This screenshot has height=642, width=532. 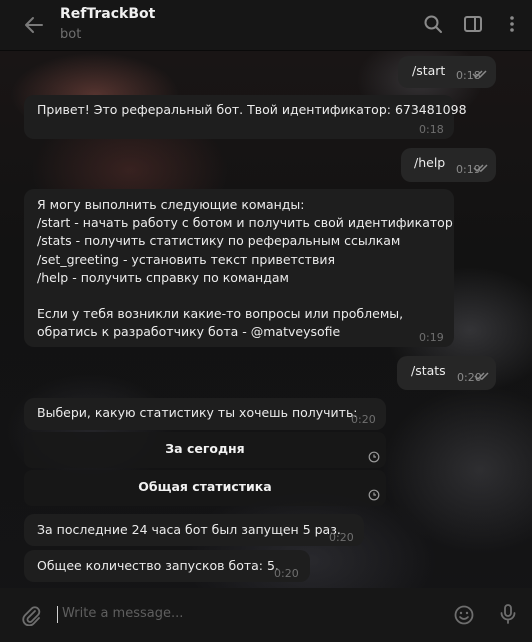 I want to click on inline-button-total-stats: Общая статистика, so click(x=205, y=488).